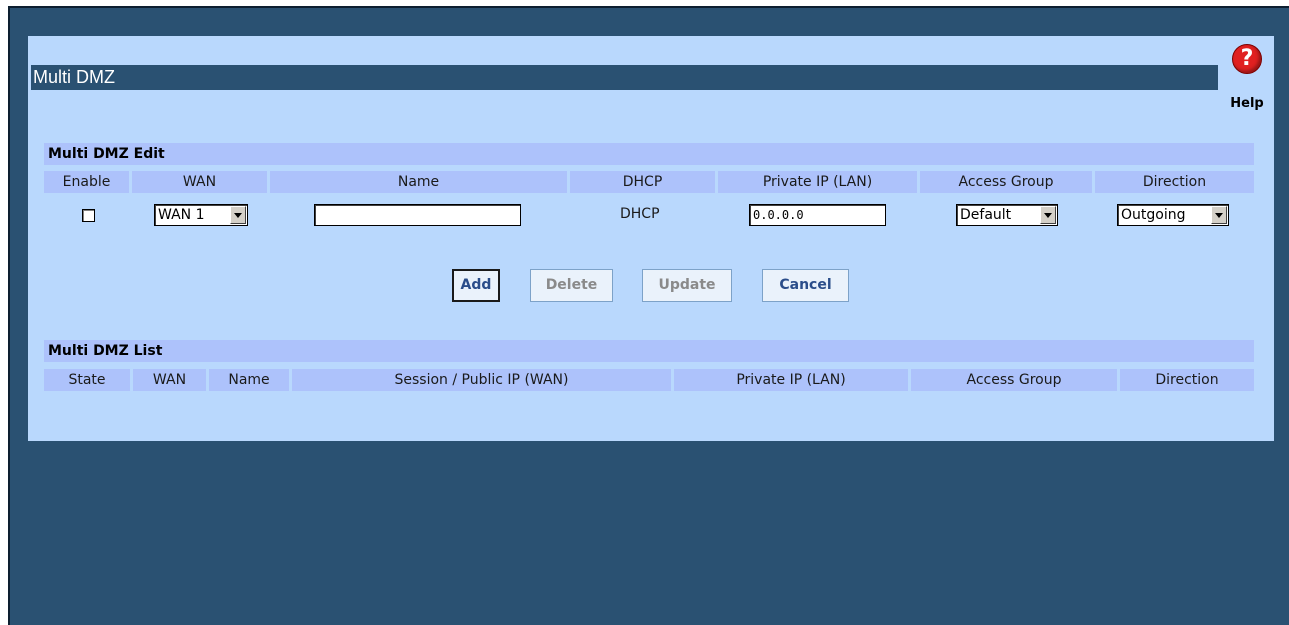 The image size is (1289, 625). I want to click on list-col-access-group: Access Group, so click(1014, 380).